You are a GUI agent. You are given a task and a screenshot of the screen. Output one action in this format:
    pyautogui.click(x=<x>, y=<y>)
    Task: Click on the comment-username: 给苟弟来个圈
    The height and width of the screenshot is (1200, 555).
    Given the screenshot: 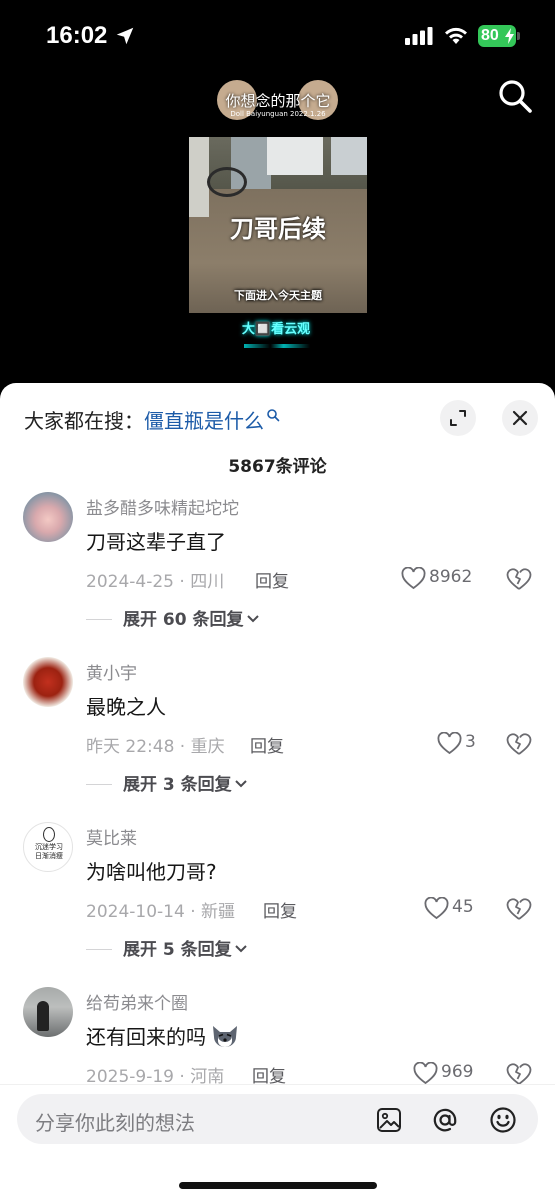 What is the action you would take?
    pyautogui.click(x=137, y=1001)
    